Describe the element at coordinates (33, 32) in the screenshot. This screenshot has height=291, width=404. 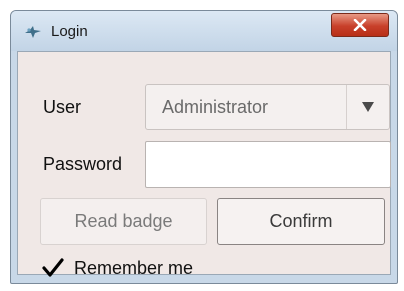
I see `app-icon` at that location.